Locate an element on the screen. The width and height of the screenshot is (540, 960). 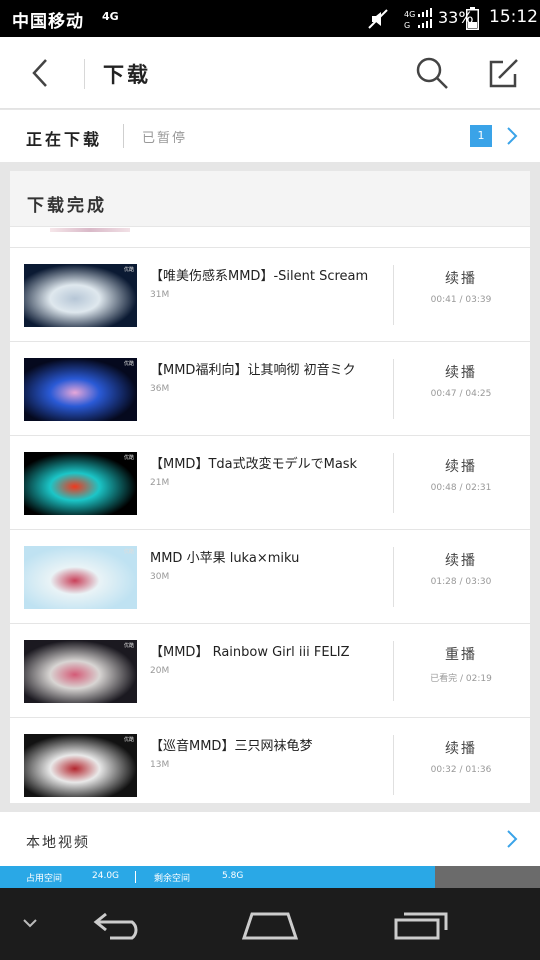
completed-title: 下载完成 is located at coordinates (67, 206).